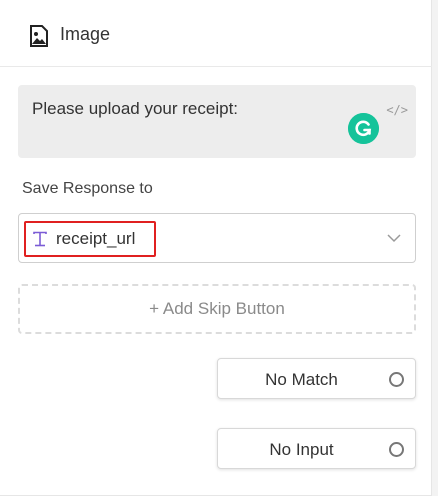 The height and width of the screenshot is (496, 438). What do you see at coordinates (96, 238) in the screenshot?
I see `selected-variable-name: receipt_url` at bounding box center [96, 238].